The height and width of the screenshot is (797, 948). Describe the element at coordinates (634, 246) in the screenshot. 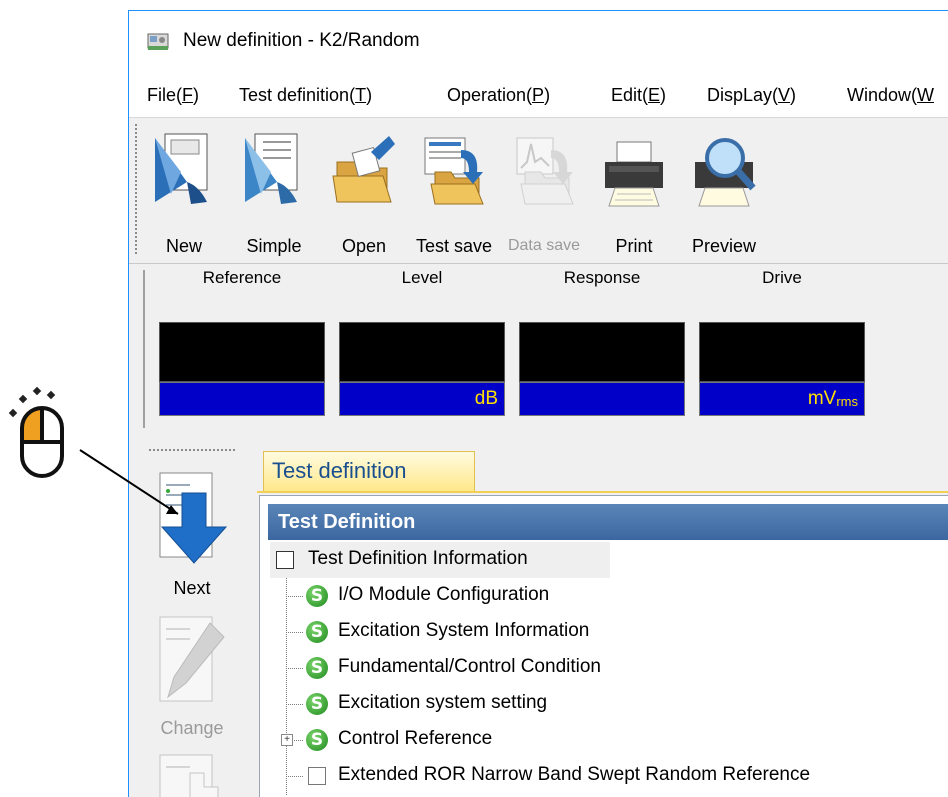

I see `print-button-label: Print` at that location.